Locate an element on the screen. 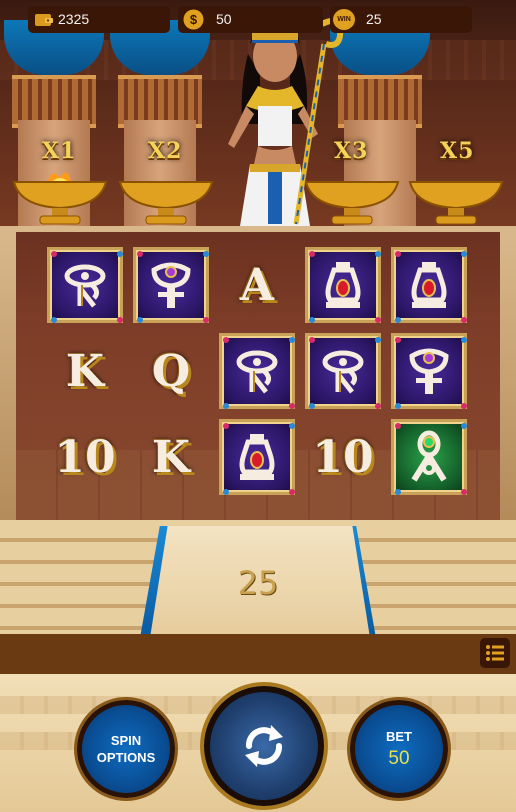  symbol-letter: Q is located at coordinates (171, 371).